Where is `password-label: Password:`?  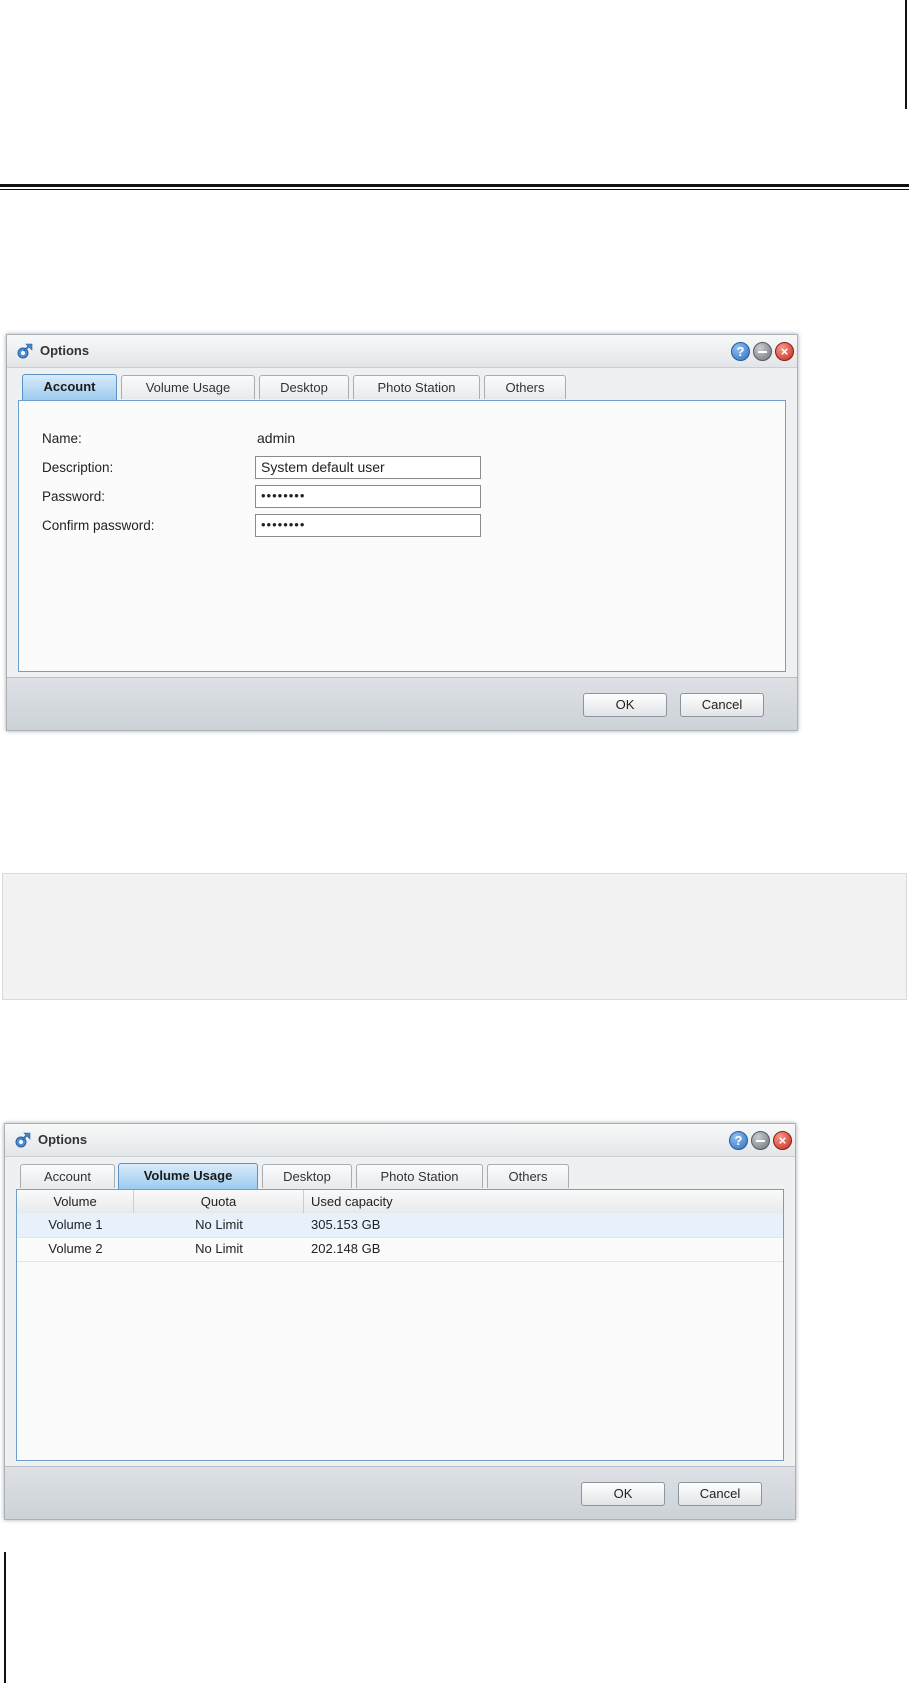
password-label: Password: is located at coordinates (74, 496).